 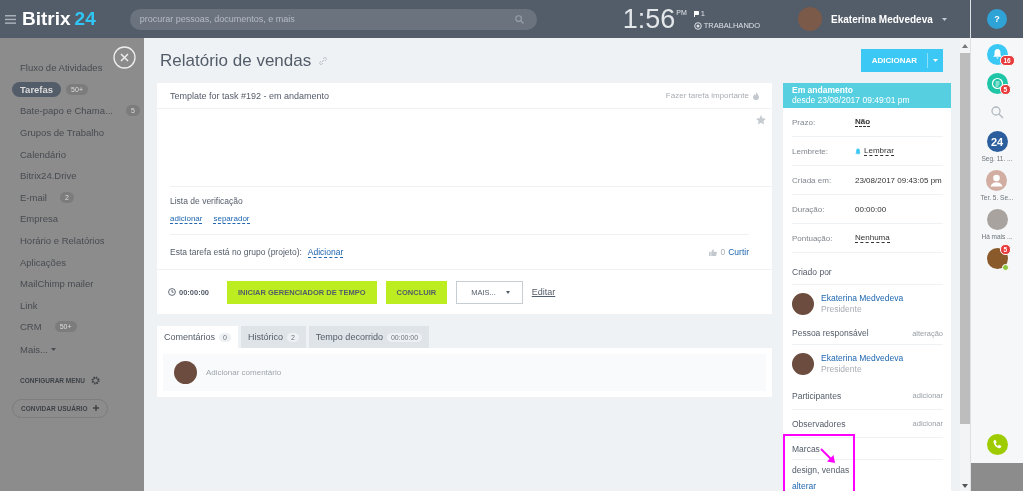 I want to click on comment-field: Adicionar comentário, so click(x=464, y=372).